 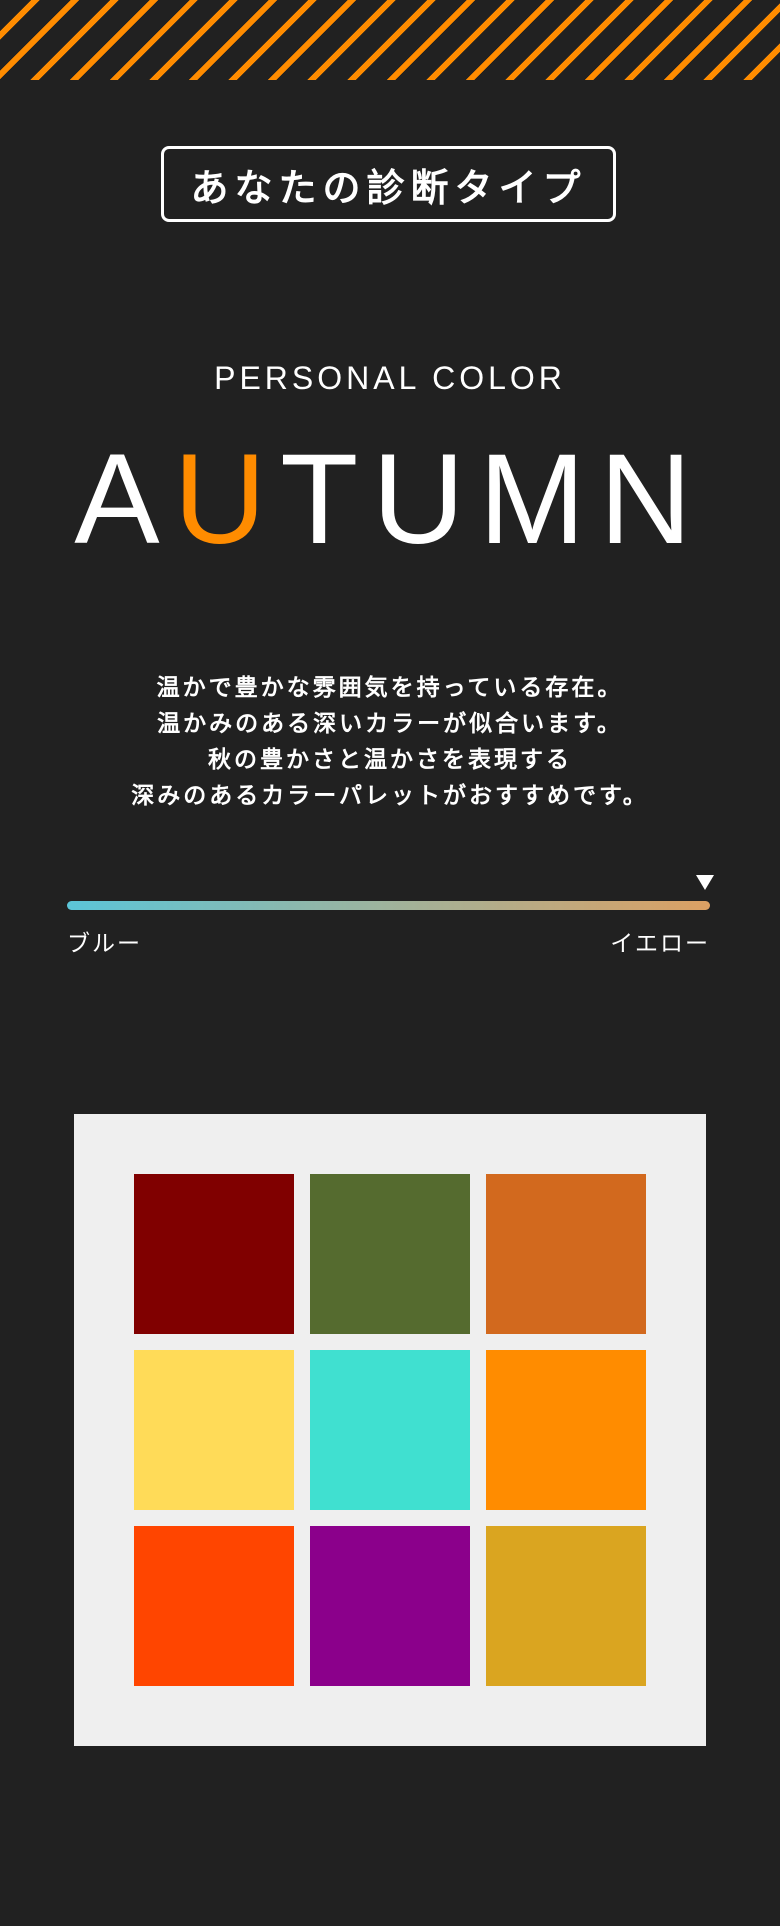 What do you see at coordinates (390, 378) in the screenshot?
I see `personal-color-caption: PERSONAL COLOR` at bounding box center [390, 378].